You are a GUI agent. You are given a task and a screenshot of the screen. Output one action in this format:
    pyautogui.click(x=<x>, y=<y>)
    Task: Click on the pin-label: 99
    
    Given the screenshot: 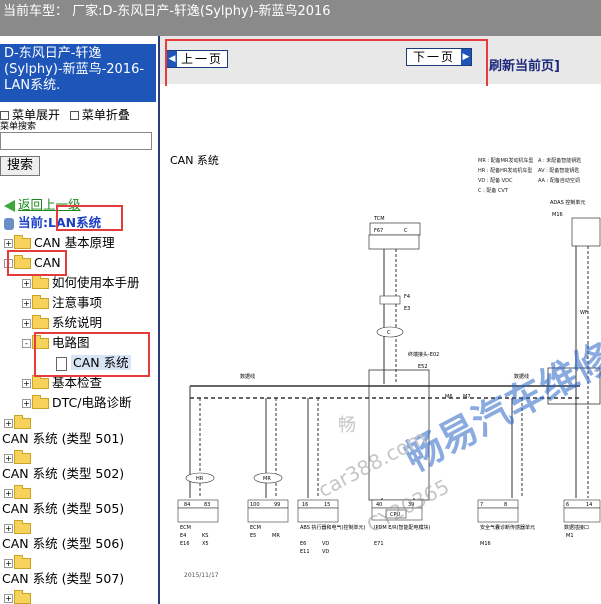 What is the action you would take?
    pyautogui.click(x=277, y=505)
    